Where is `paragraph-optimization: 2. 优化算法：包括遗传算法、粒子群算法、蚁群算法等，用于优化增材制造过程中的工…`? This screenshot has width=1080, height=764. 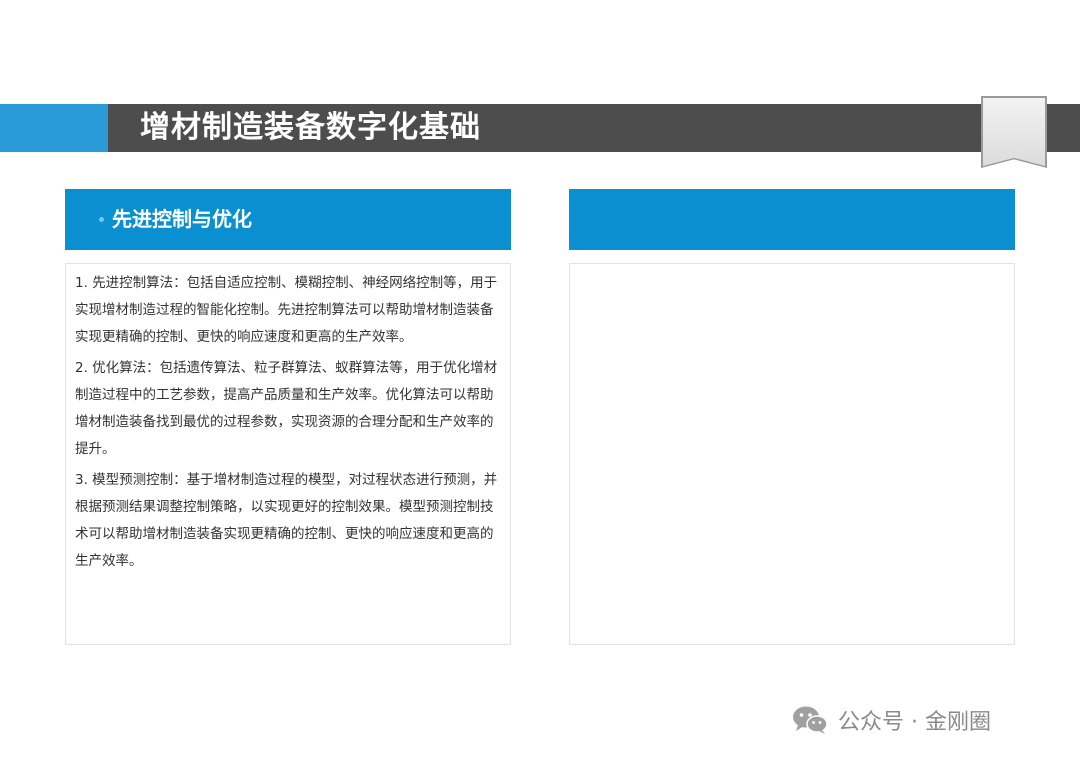
paragraph-optimization: 2. 优化算法：包括遗传算法、粒子群算法、蚁群算法等，用于优化增材制造过程中的工… is located at coordinates (286, 408).